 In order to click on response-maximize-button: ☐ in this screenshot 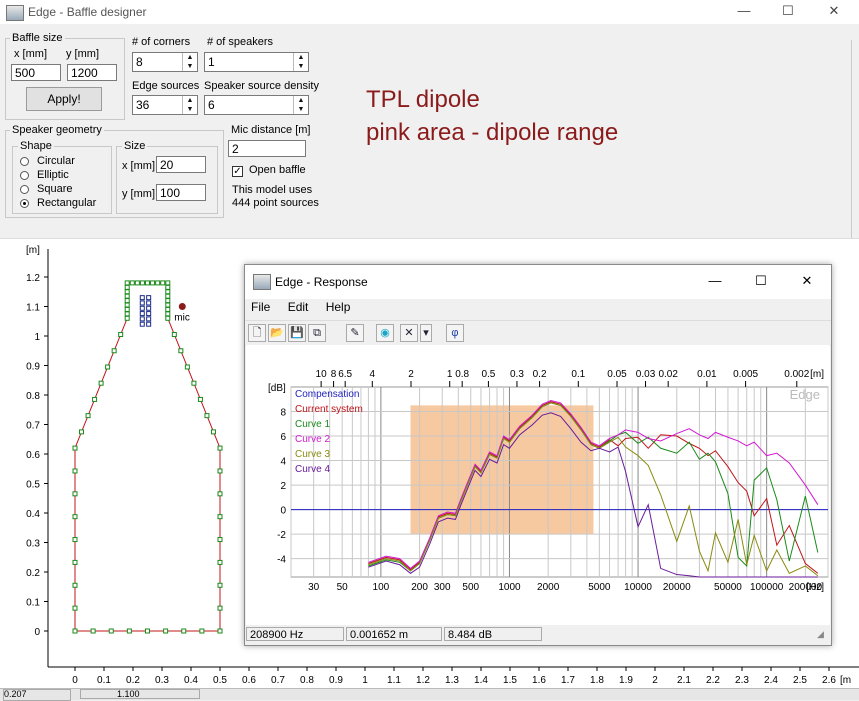, I will do `click(761, 281)`.